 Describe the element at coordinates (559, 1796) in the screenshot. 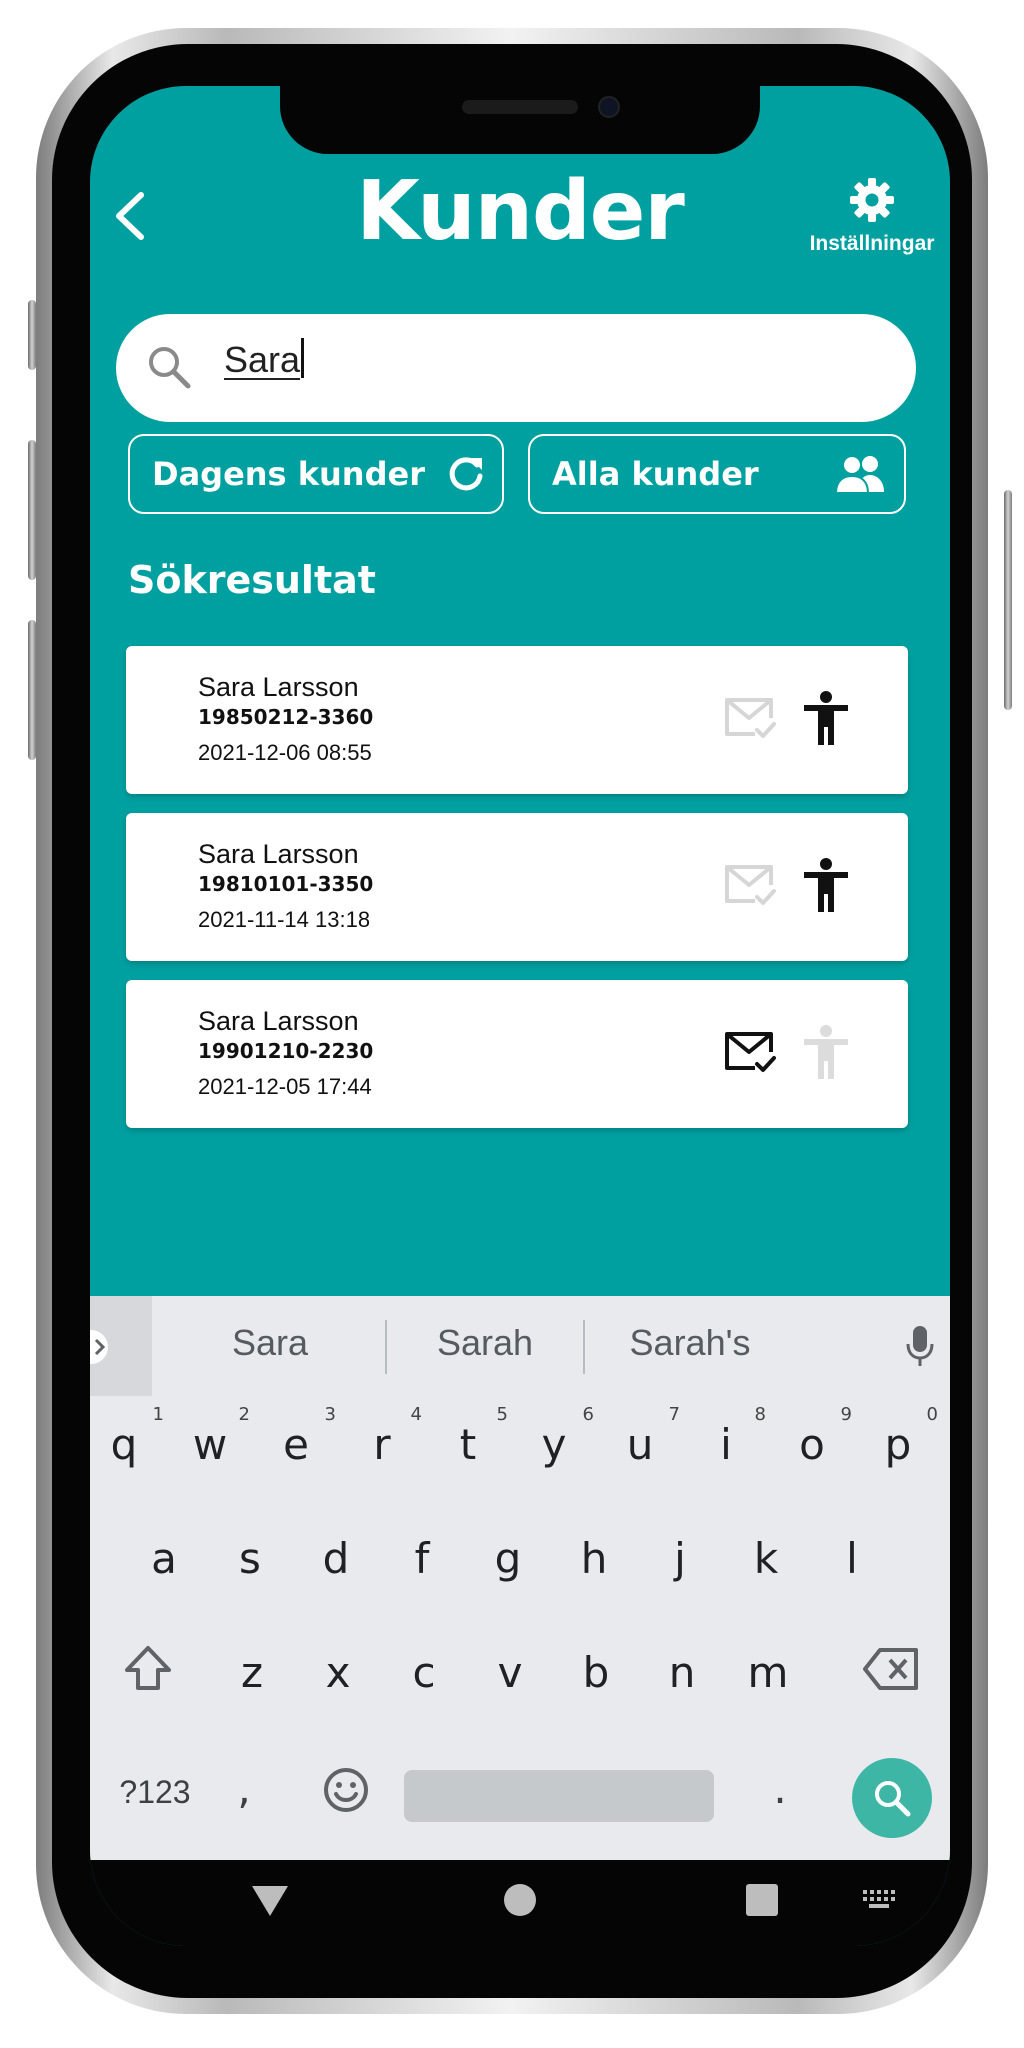

I see `space-key` at that location.